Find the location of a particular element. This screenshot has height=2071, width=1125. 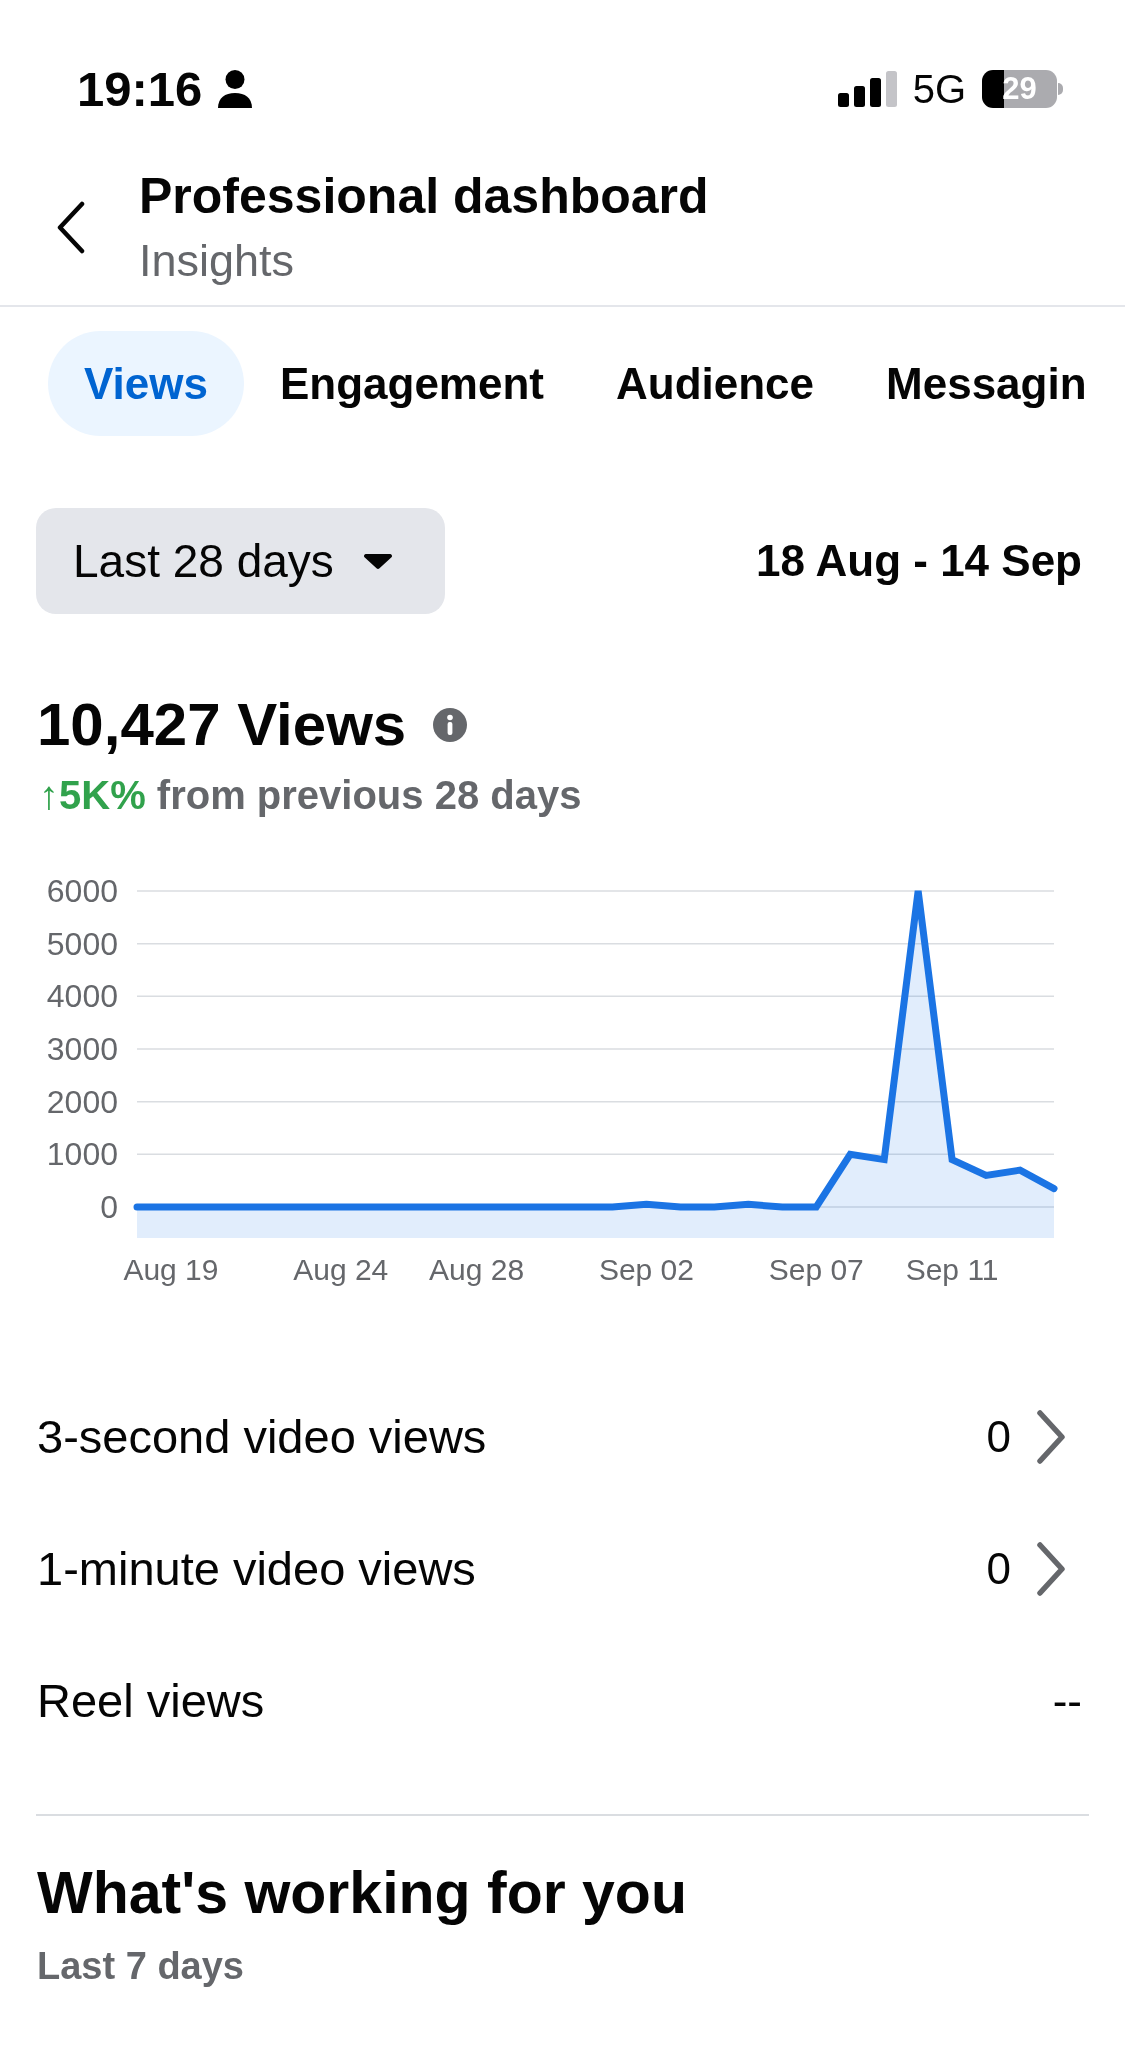

info-icon is located at coordinates (450, 725).